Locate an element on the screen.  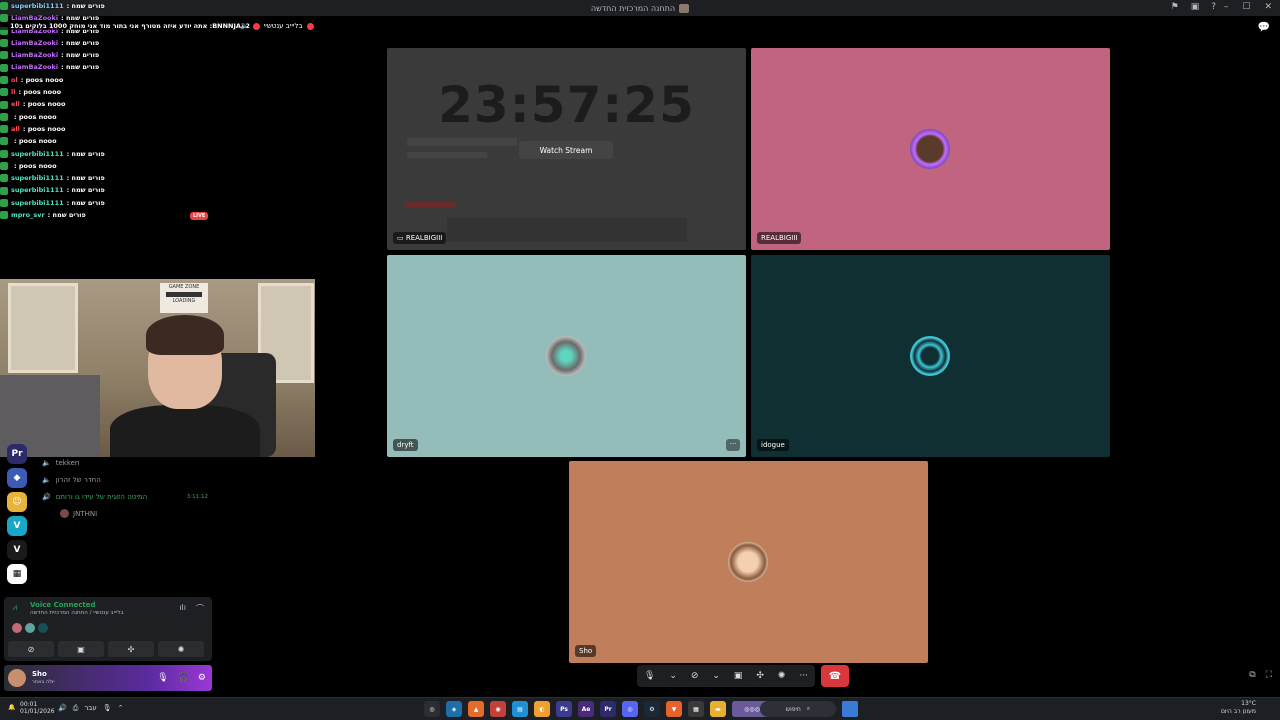
noise-icon: ılı is located at coordinates (182, 608).